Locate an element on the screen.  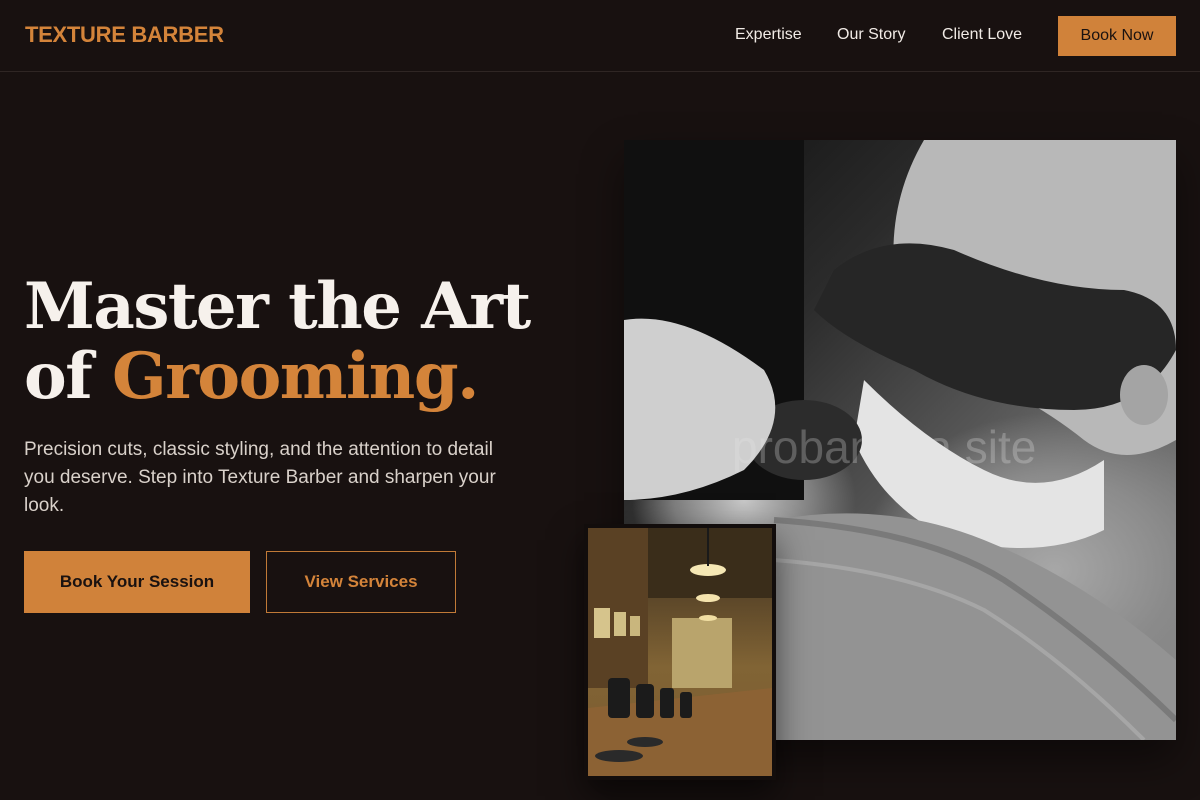
hero-title-accent: Grooming. is located at coordinates (295, 376).